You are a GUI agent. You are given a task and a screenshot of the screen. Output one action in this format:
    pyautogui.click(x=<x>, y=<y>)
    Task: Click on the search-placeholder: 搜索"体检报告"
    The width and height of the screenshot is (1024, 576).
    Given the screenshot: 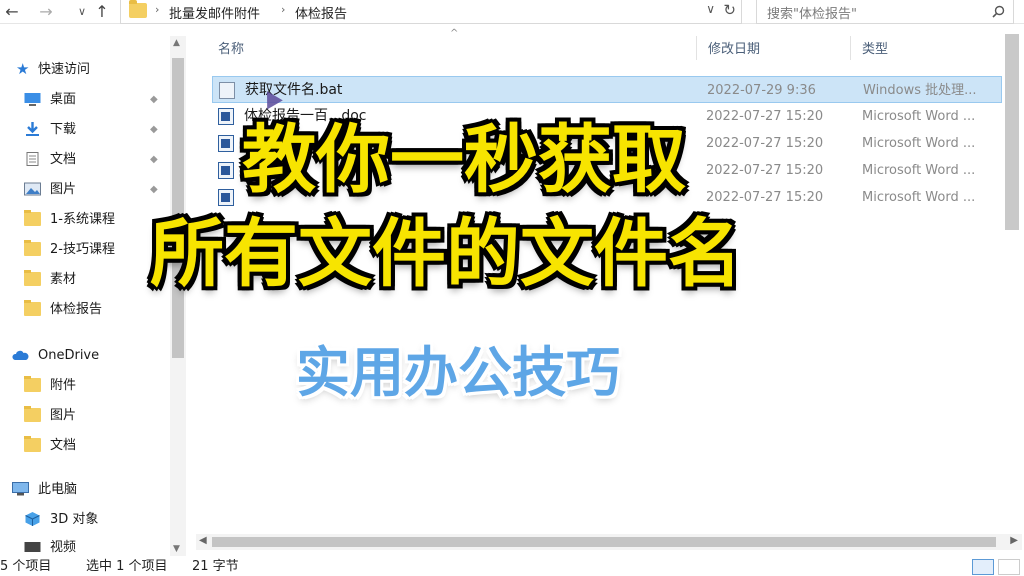 What is the action you would take?
    pyautogui.click(x=812, y=14)
    